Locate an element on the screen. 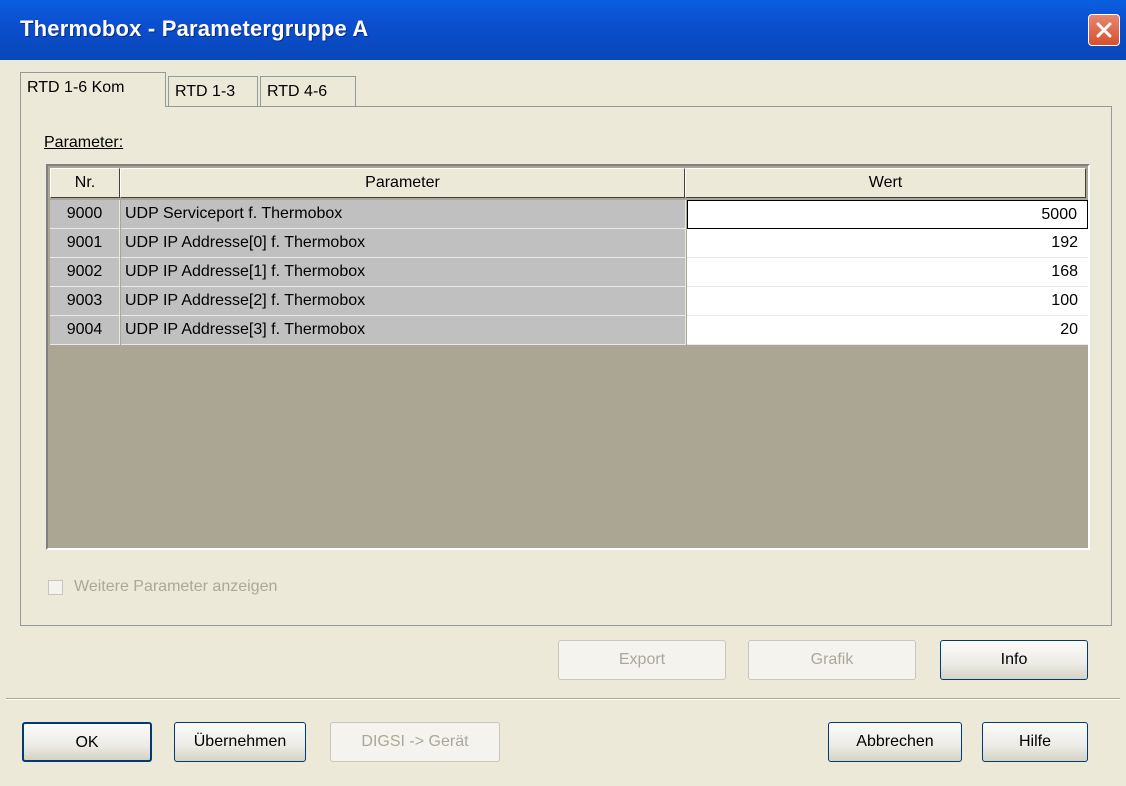 The height and width of the screenshot is (786, 1126). uebernehmen-button: Übernehmen is located at coordinates (240, 742).